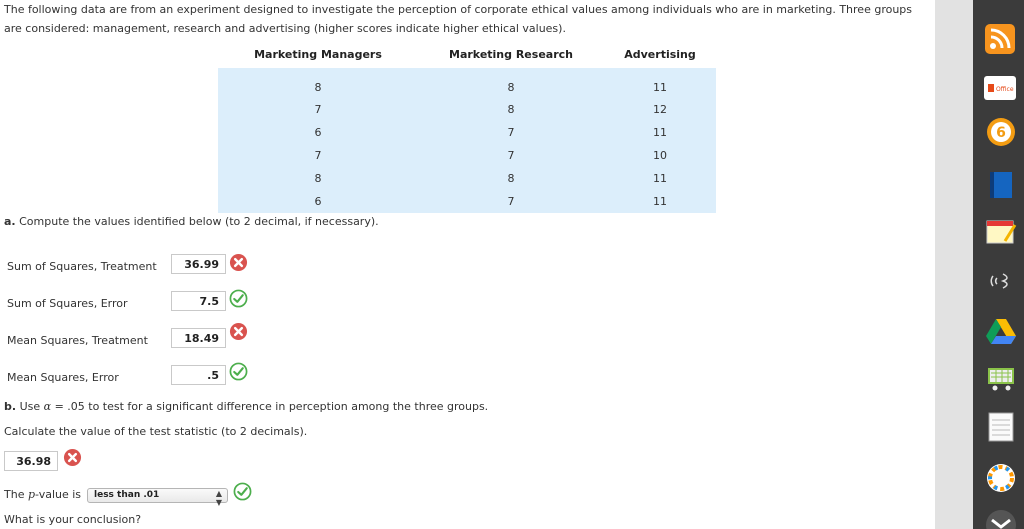 This screenshot has height=529, width=1024. Describe the element at coordinates (511, 54) in the screenshot. I see `column-header: Marketing Research` at that location.